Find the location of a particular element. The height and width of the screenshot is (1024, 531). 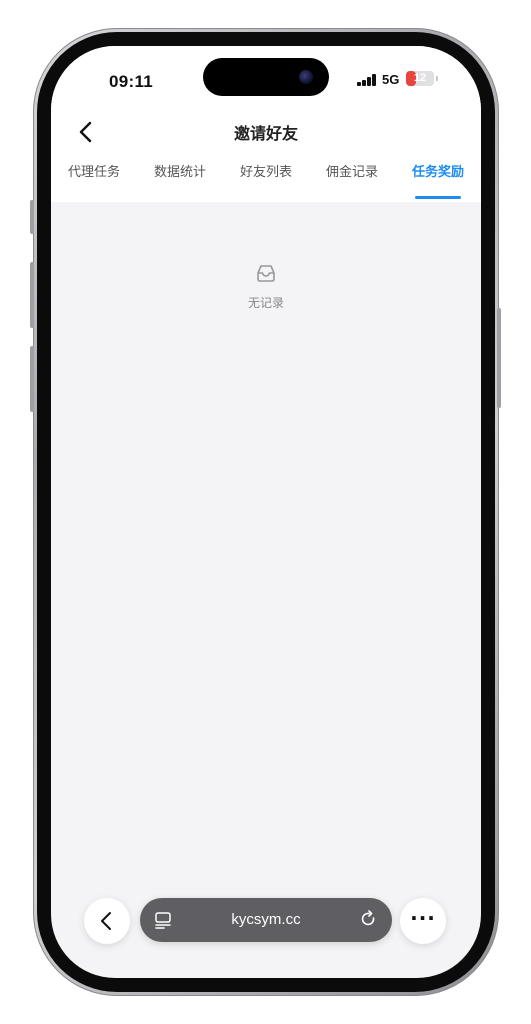

more-button: ··· is located at coordinates (423, 921).